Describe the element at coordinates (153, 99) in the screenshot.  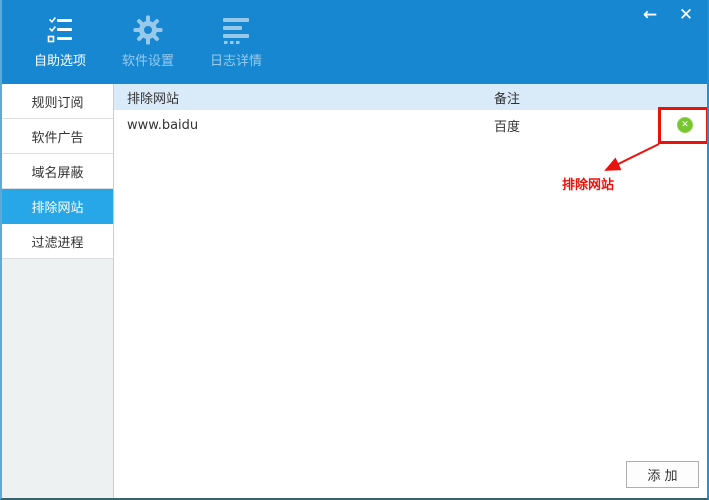
I see `column-header-site: 排除网站` at that location.